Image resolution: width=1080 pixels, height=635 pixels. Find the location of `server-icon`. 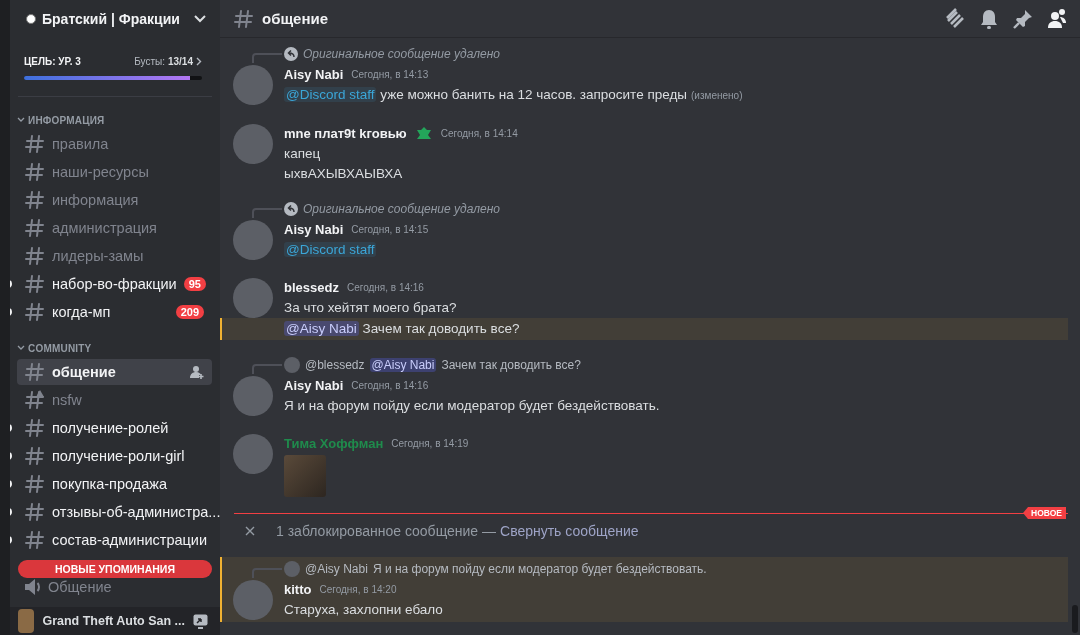

server-icon is located at coordinates (31, 19).